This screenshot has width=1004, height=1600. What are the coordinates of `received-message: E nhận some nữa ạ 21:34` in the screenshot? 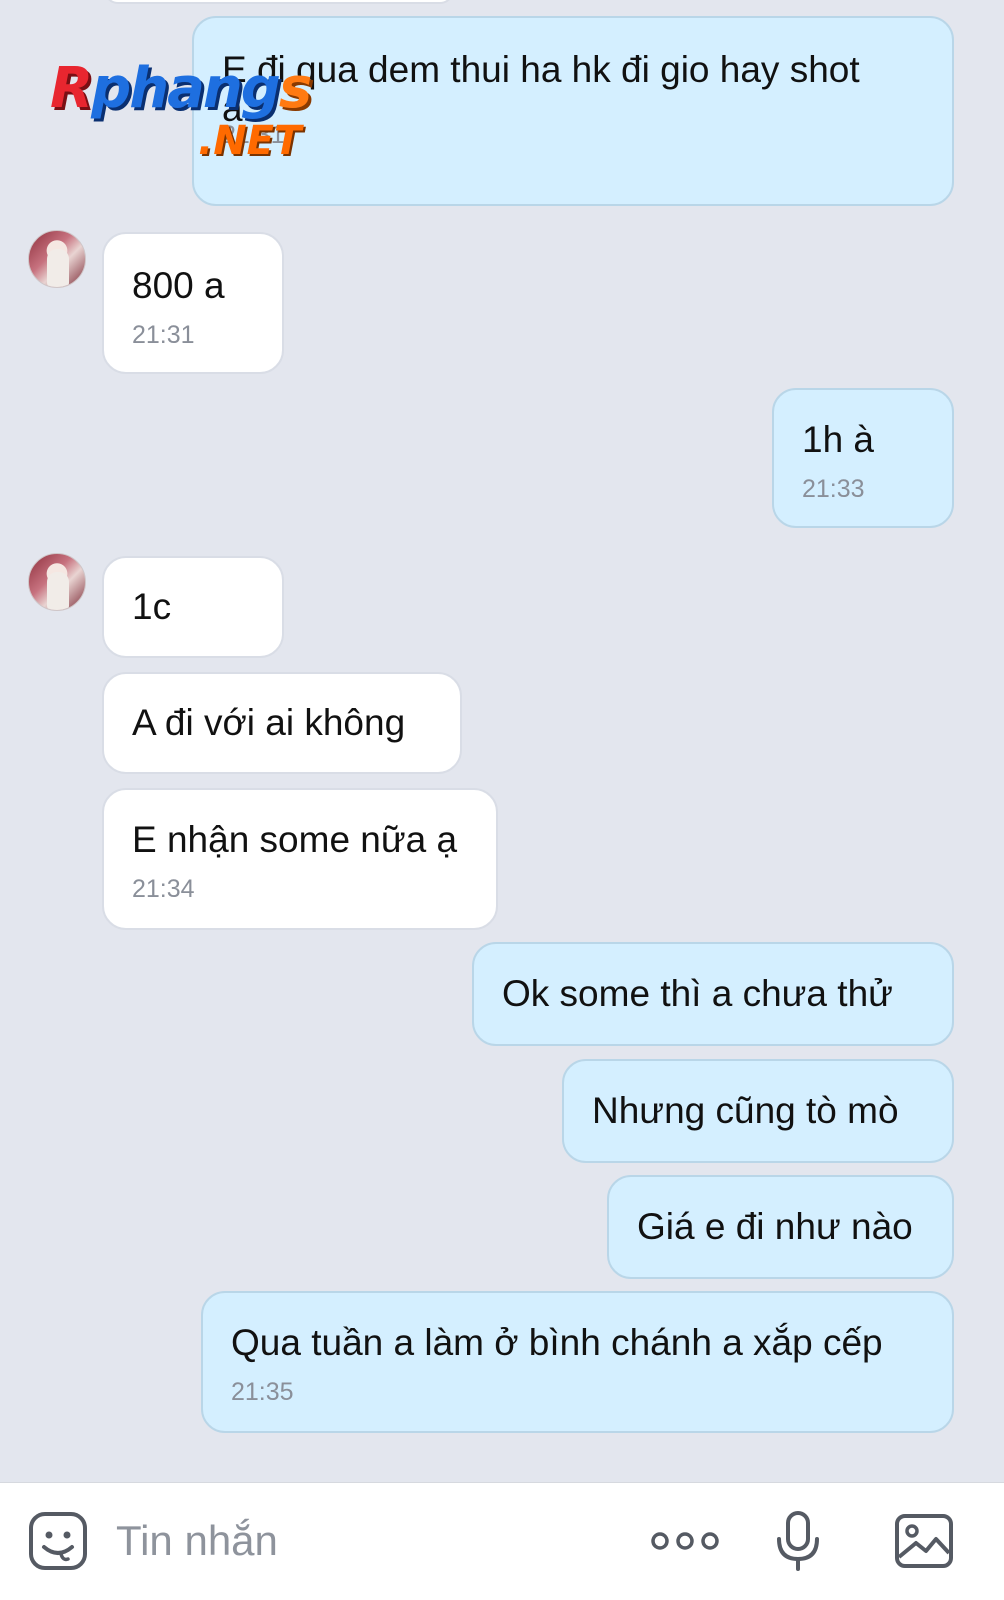 It's located at (300, 859).